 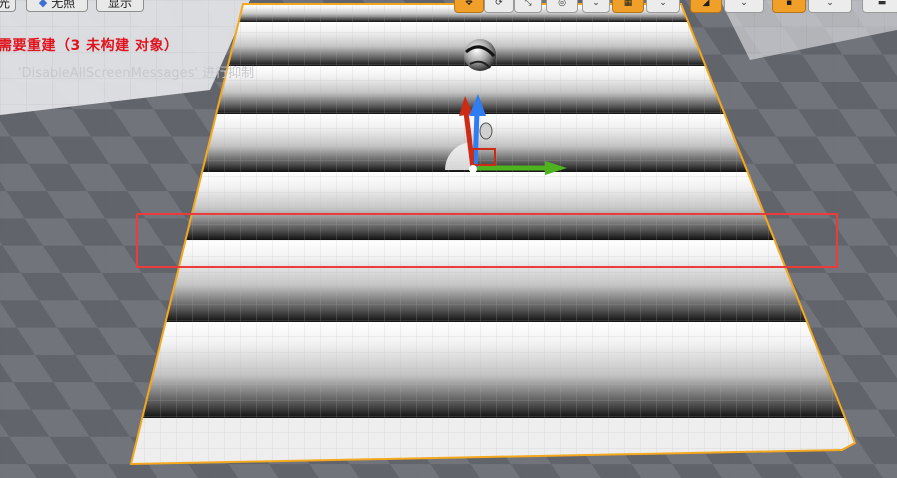 I want to click on rotation-snap-toggle: ◢, so click(x=706, y=6).